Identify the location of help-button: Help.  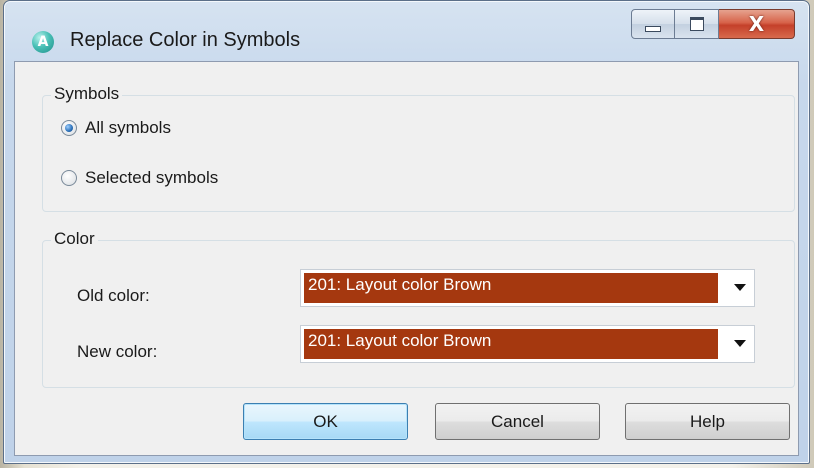
(707, 421).